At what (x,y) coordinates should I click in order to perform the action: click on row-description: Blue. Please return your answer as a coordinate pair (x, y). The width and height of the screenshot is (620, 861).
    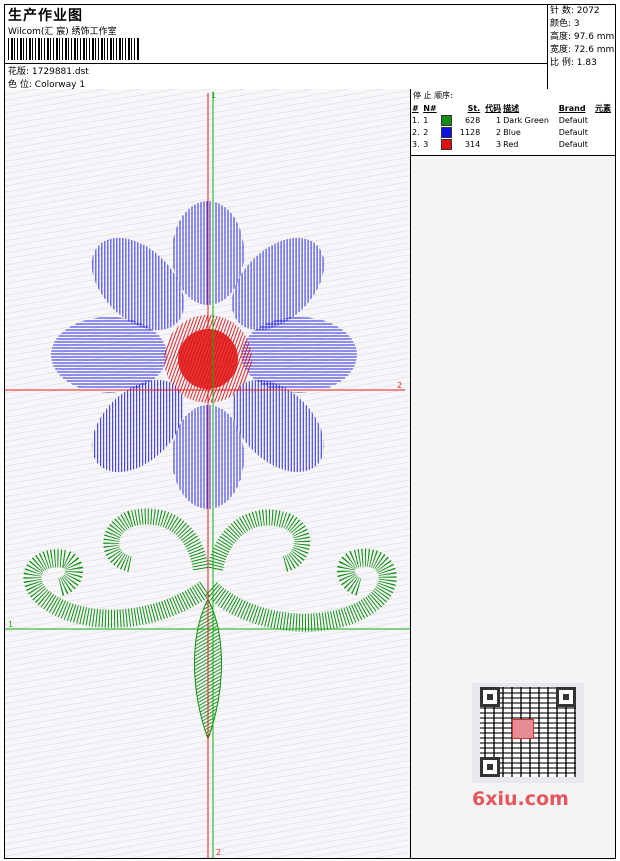
    Looking at the image, I should click on (512, 132).